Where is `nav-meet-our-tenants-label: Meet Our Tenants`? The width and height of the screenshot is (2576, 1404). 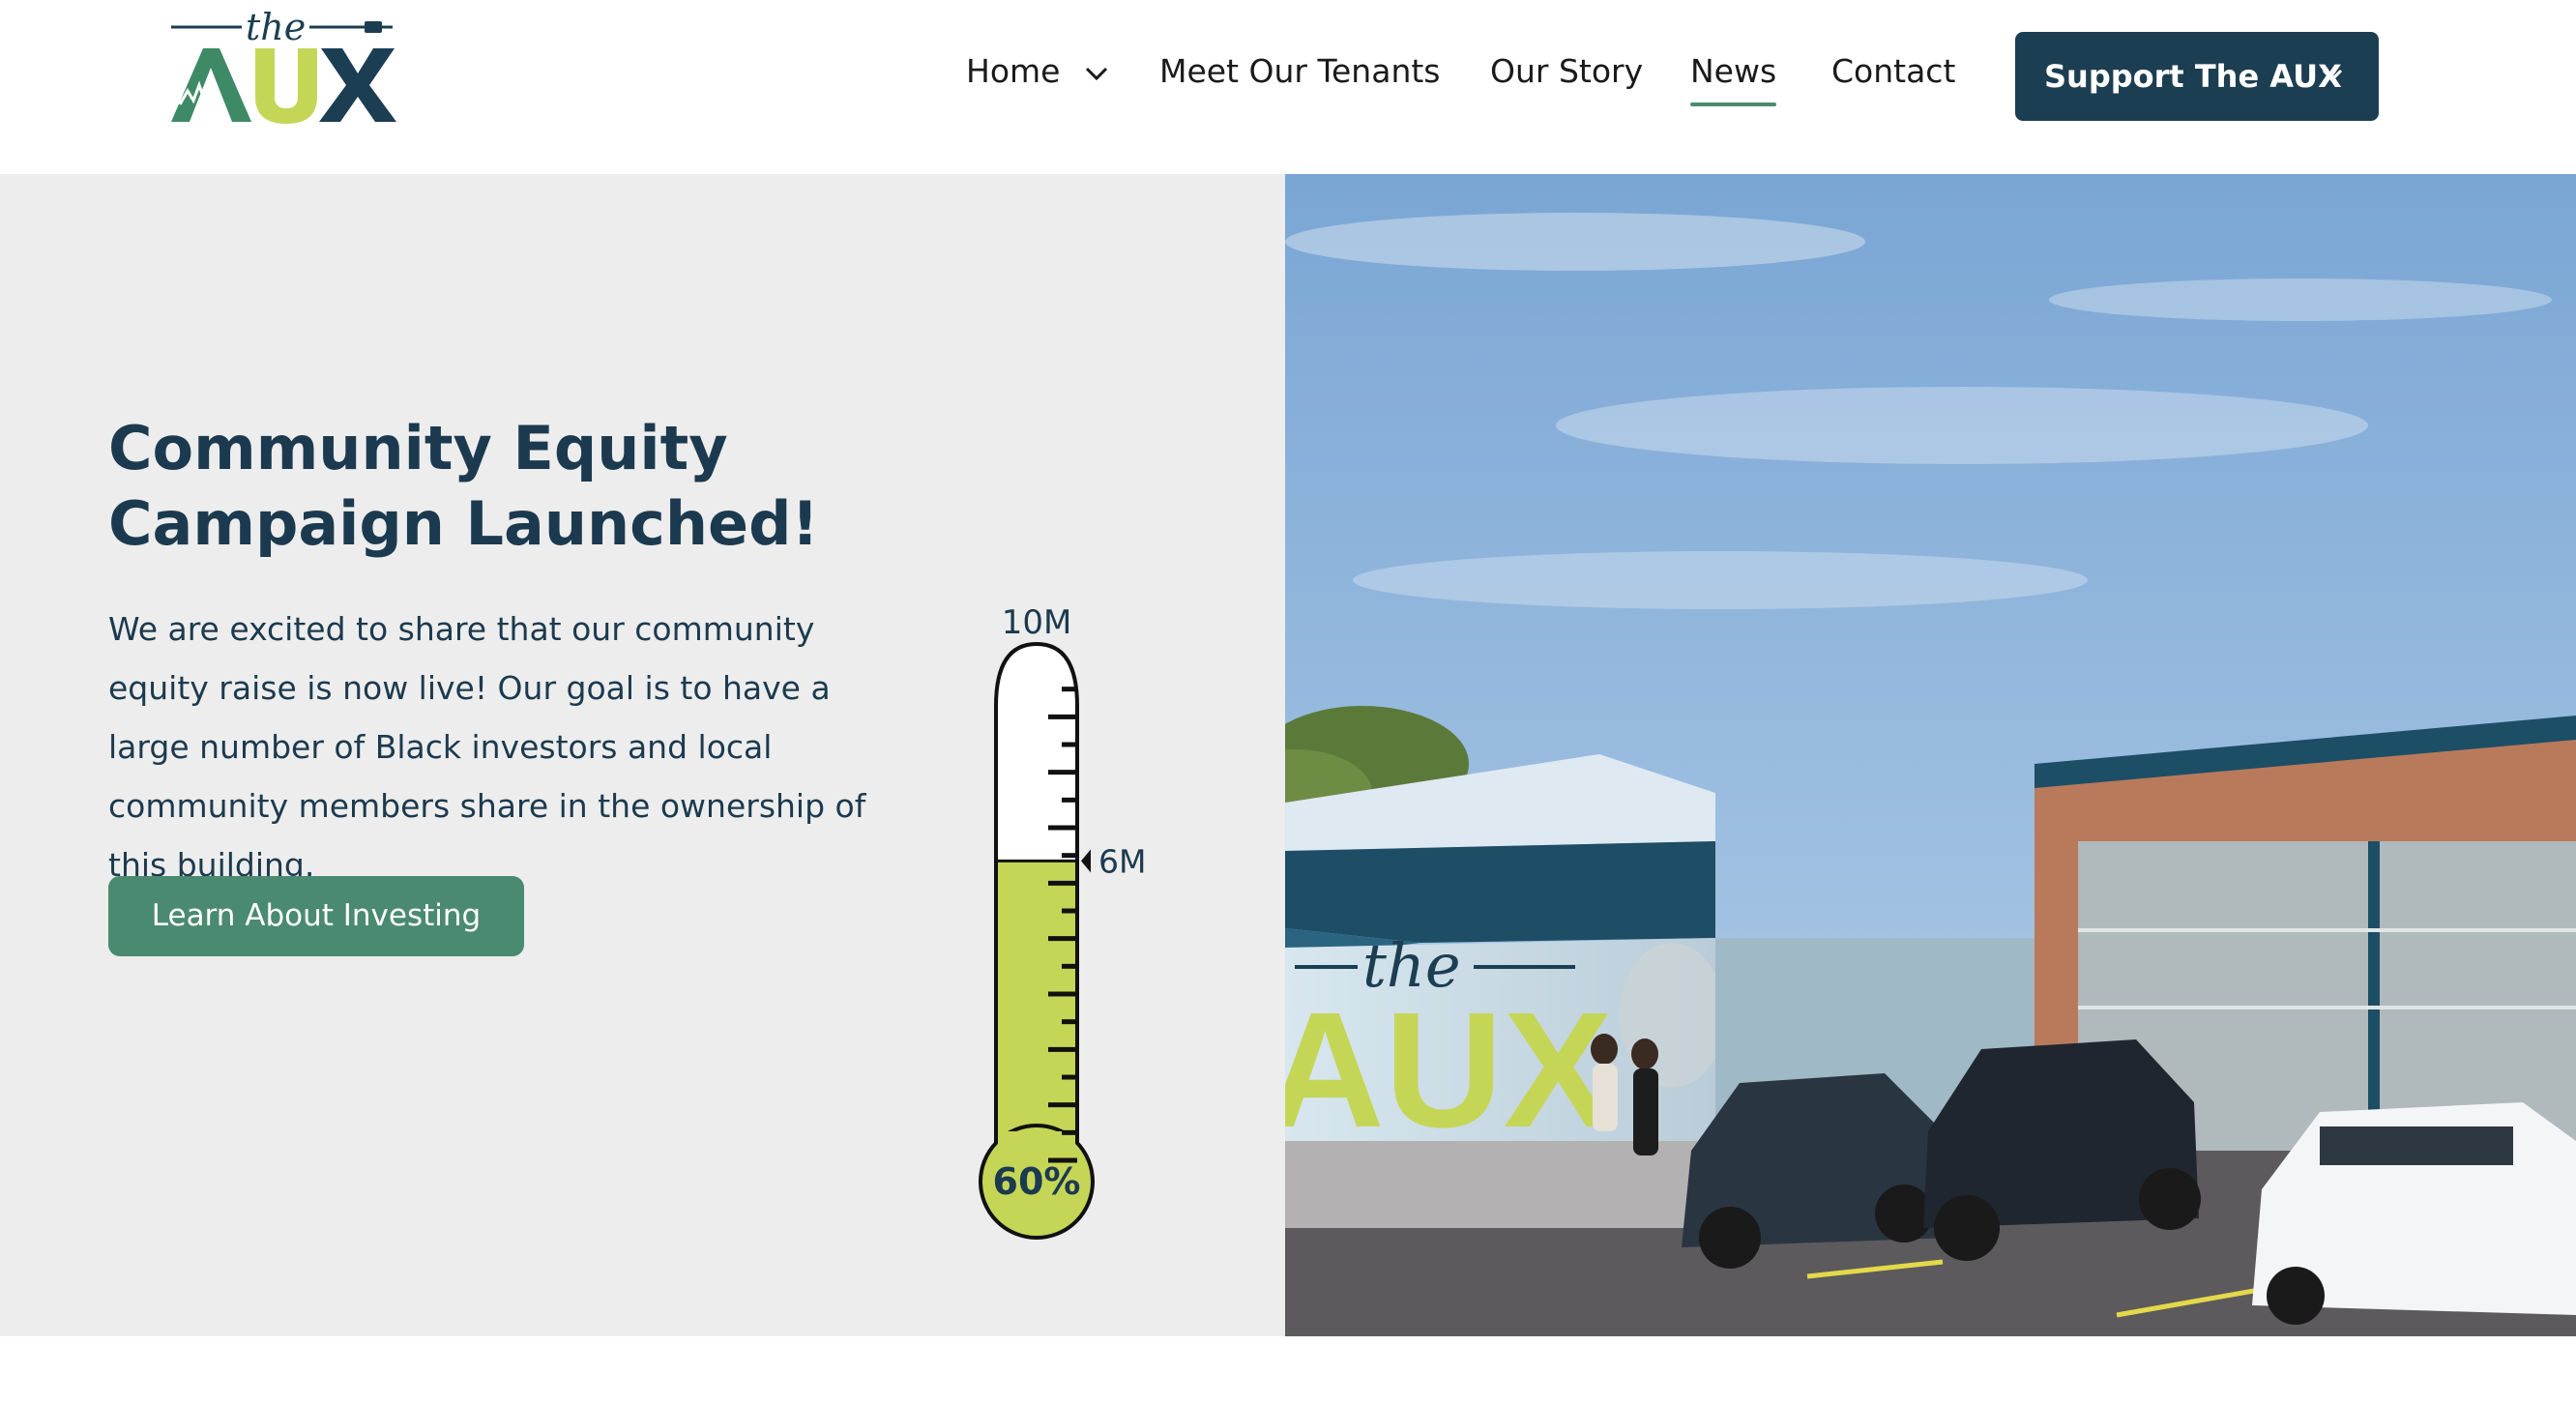 nav-meet-our-tenants-label: Meet Our Tenants is located at coordinates (1300, 71).